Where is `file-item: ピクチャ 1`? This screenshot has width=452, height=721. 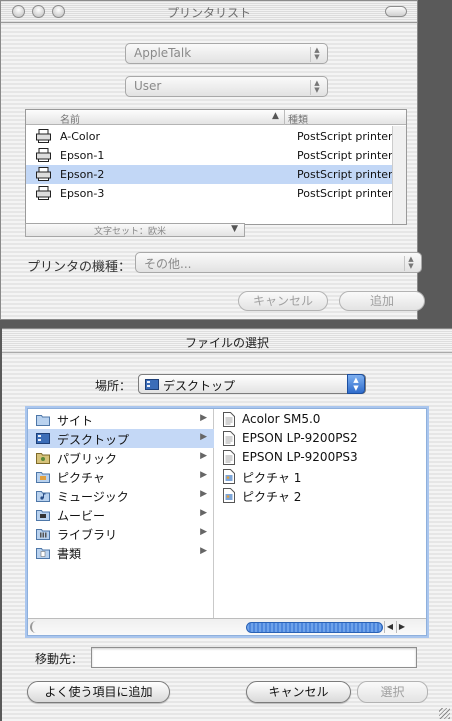
file-item: ピクチャ 1 is located at coordinates (320, 476).